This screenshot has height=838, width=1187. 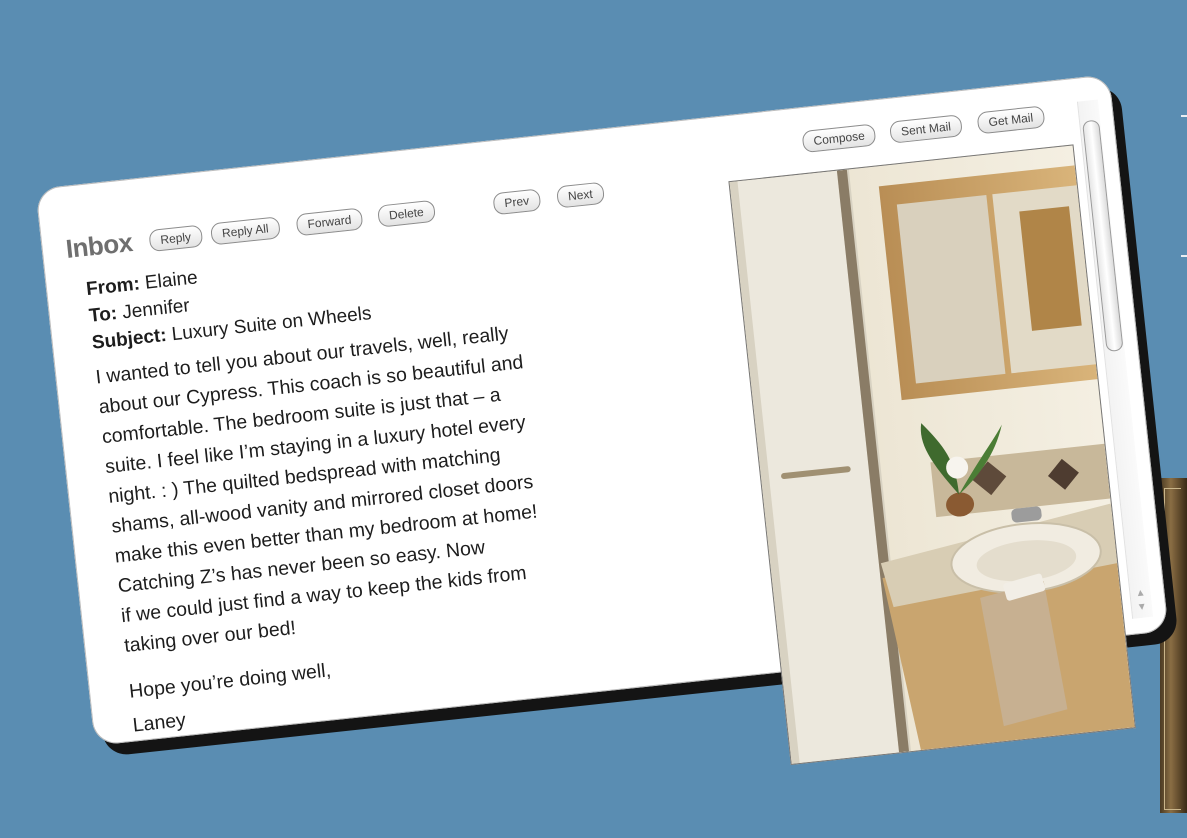 What do you see at coordinates (245, 231) in the screenshot?
I see `reply-all-button: Reply All` at bounding box center [245, 231].